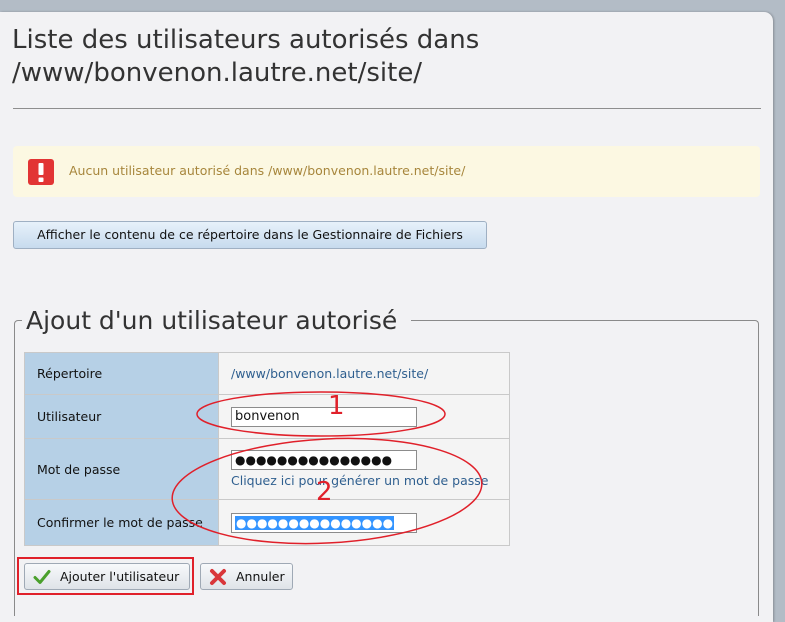 The image size is (785, 622). Describe the element at coordinates (121, 416) in the screenshot. I see `user-label: Utilisateur` at that location.